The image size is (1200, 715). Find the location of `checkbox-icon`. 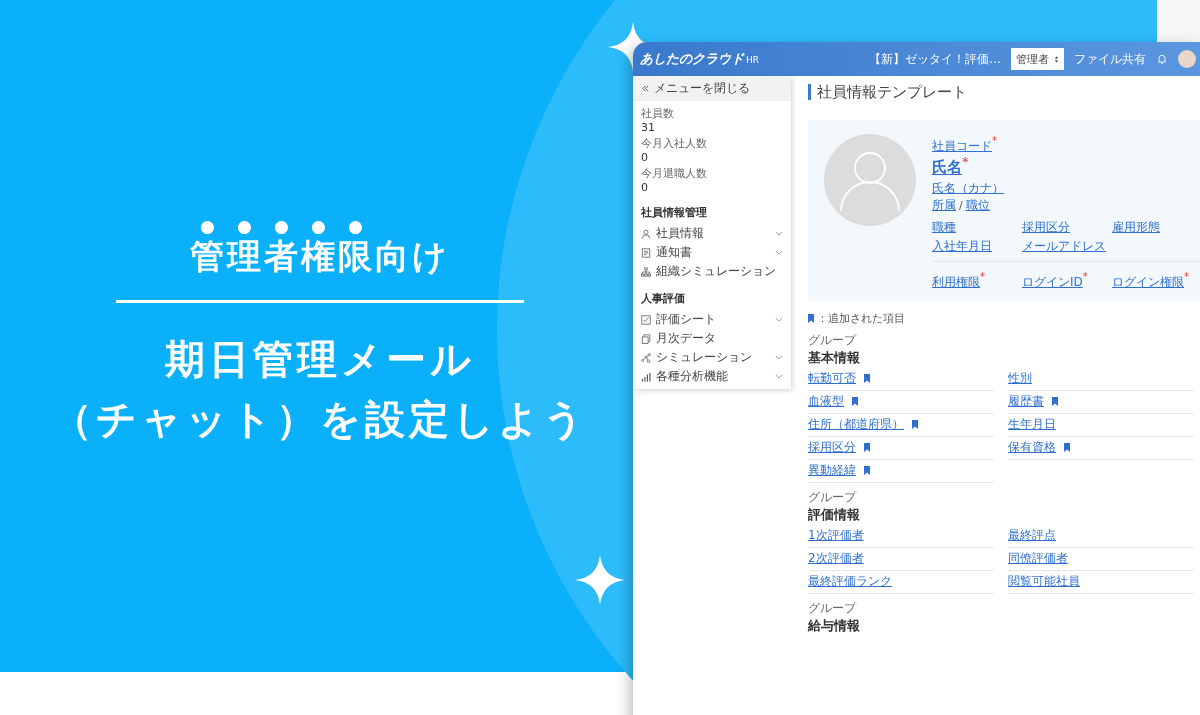

checkbox-icon is located at coordinates (646, 319).